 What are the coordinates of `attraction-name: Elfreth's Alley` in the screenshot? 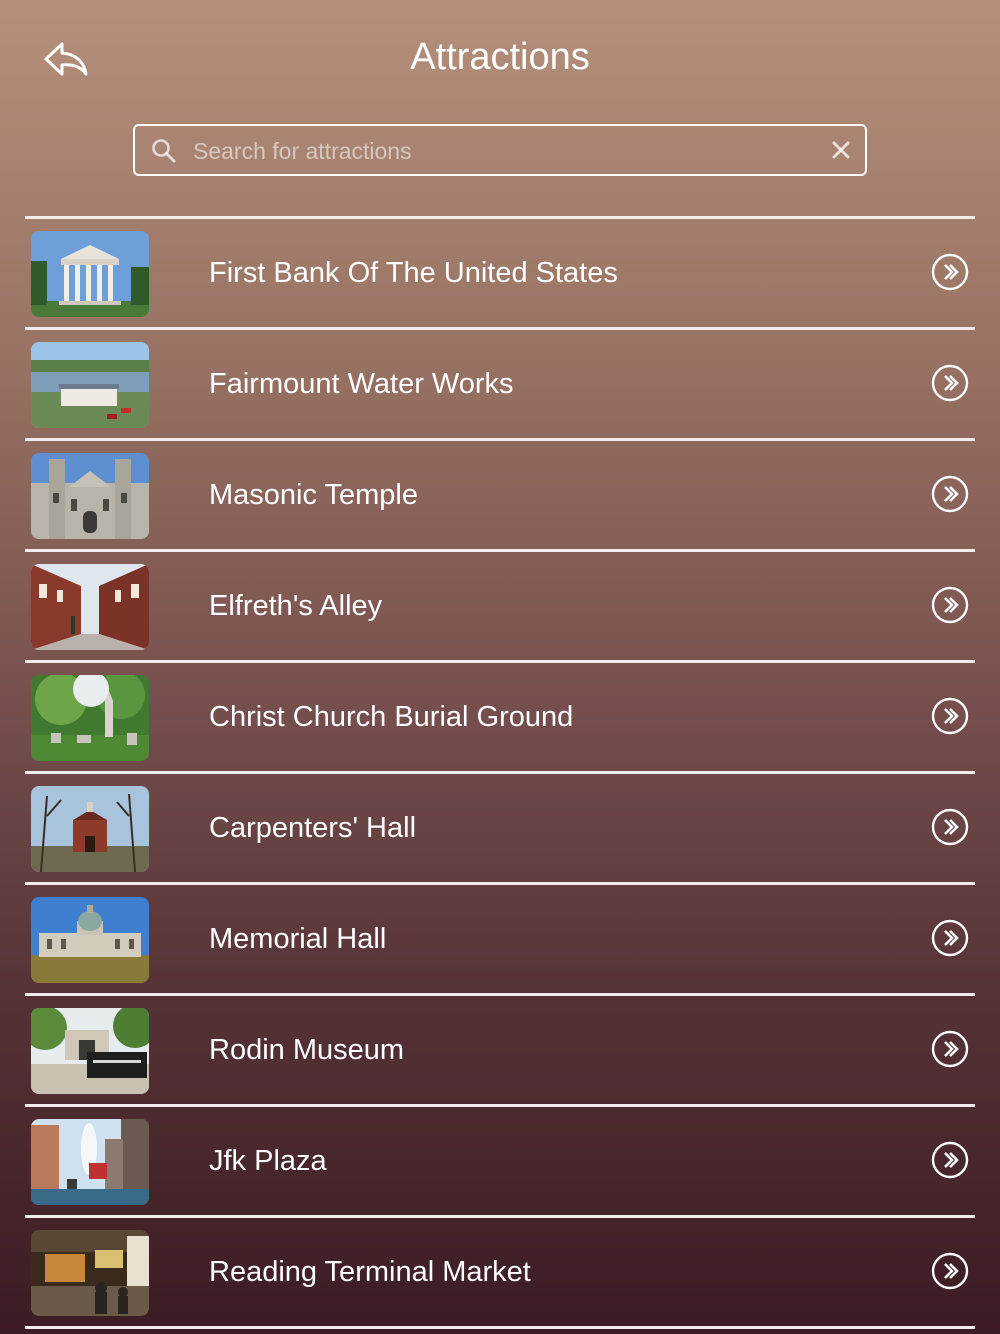 It's located at (296, 606).